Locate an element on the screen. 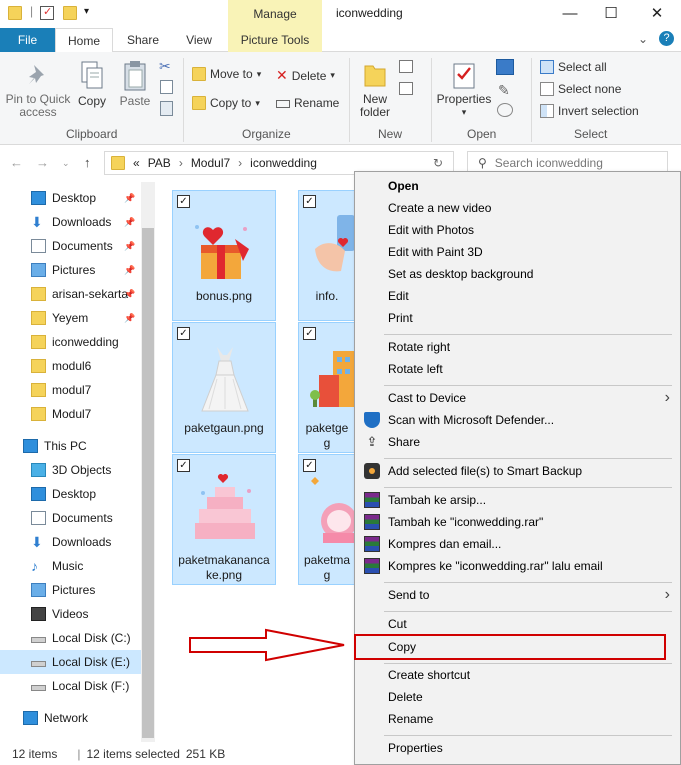 Image resolution: width=681 pixels, height=765 pixels. nav-item-videos: Videos is located at coordinates (70, 614).